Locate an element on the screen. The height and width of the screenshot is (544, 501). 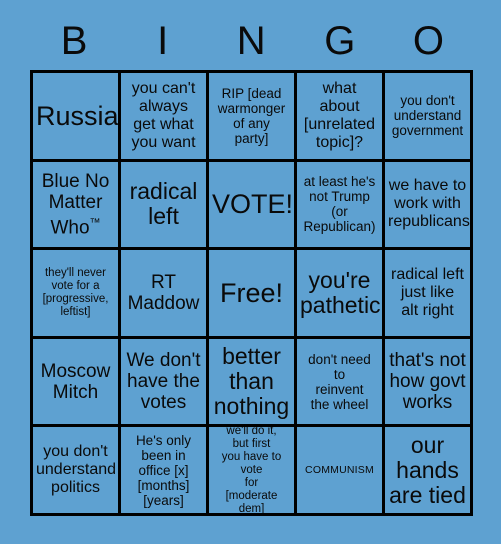
bingo-cell-label: RIP [dead warmonger of any party] is located at coordinates (251, 115).